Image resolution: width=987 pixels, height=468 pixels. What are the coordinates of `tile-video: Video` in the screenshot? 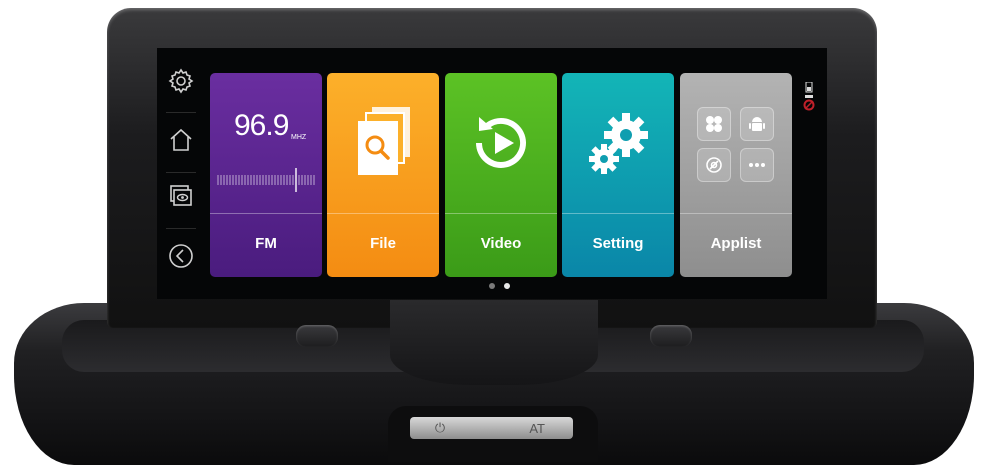 It's located at (501, 175).